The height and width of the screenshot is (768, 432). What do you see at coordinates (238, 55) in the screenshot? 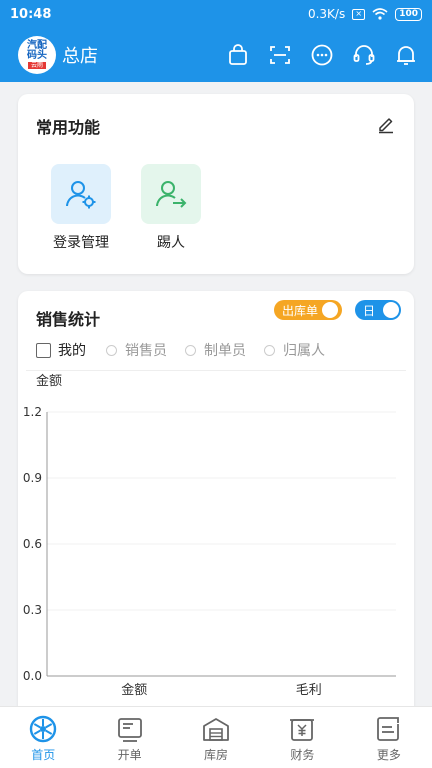
I see `bag-icon` at bounding box center [238, 55].